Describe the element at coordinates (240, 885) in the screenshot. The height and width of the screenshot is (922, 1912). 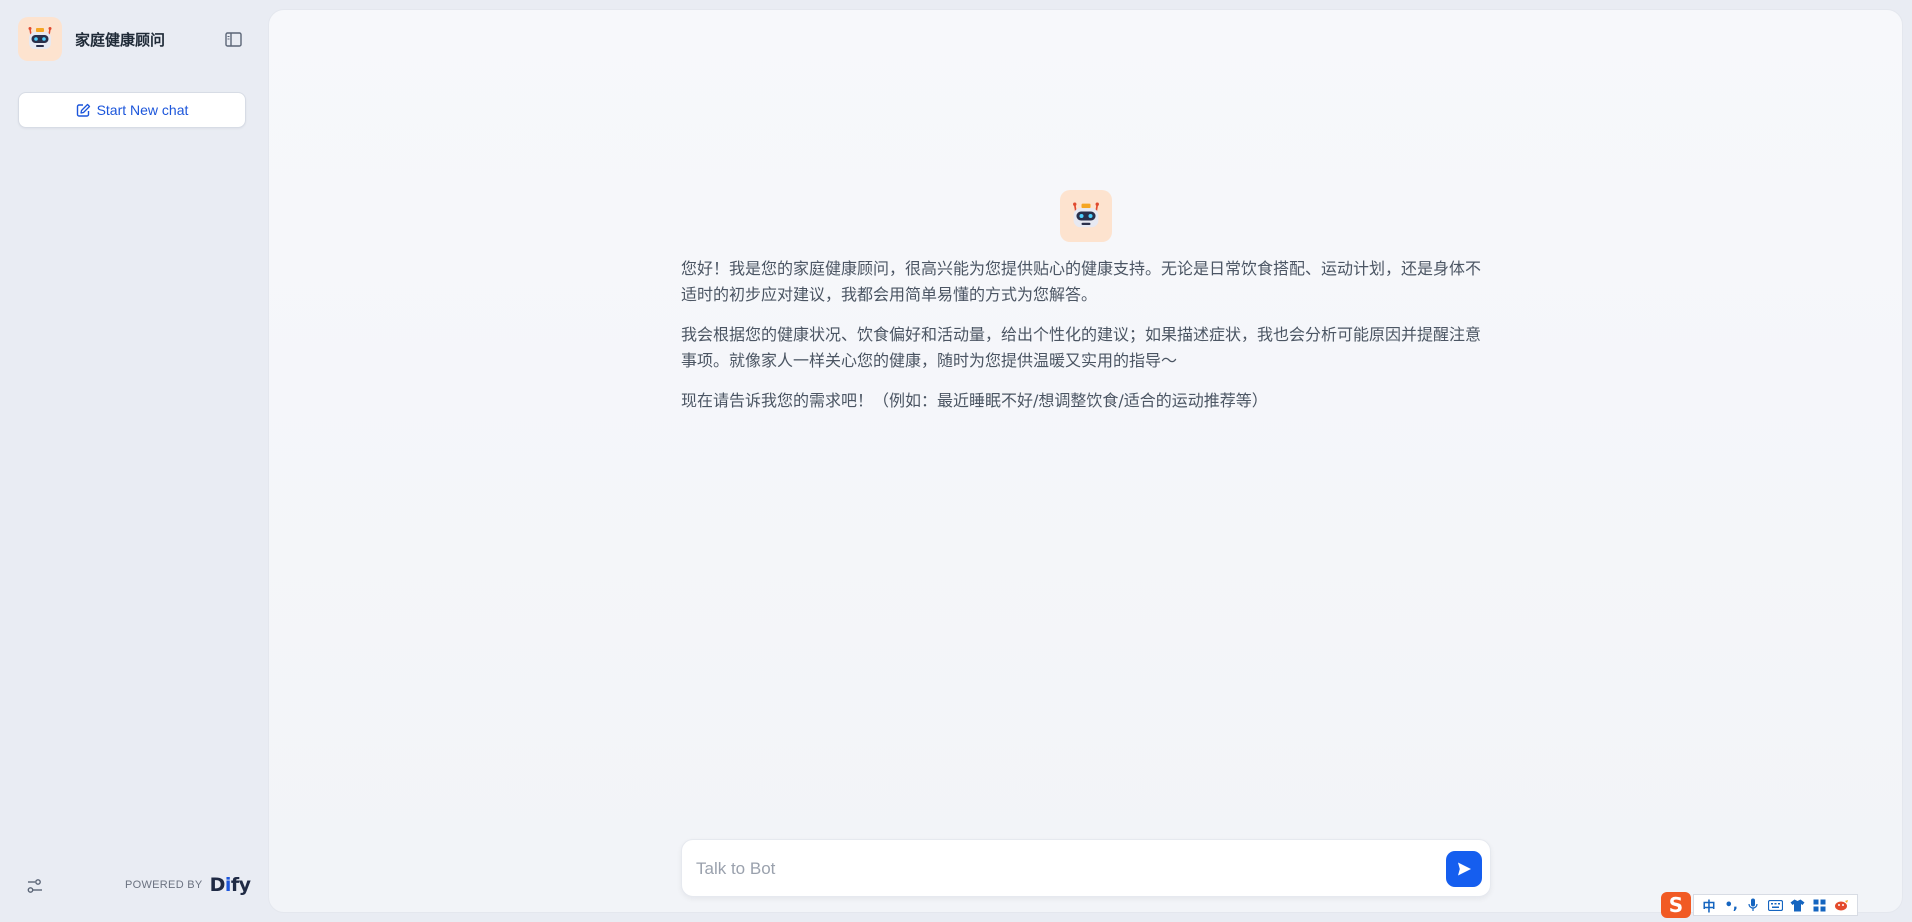
I see `dify-logo-suffix: fy` at that location.